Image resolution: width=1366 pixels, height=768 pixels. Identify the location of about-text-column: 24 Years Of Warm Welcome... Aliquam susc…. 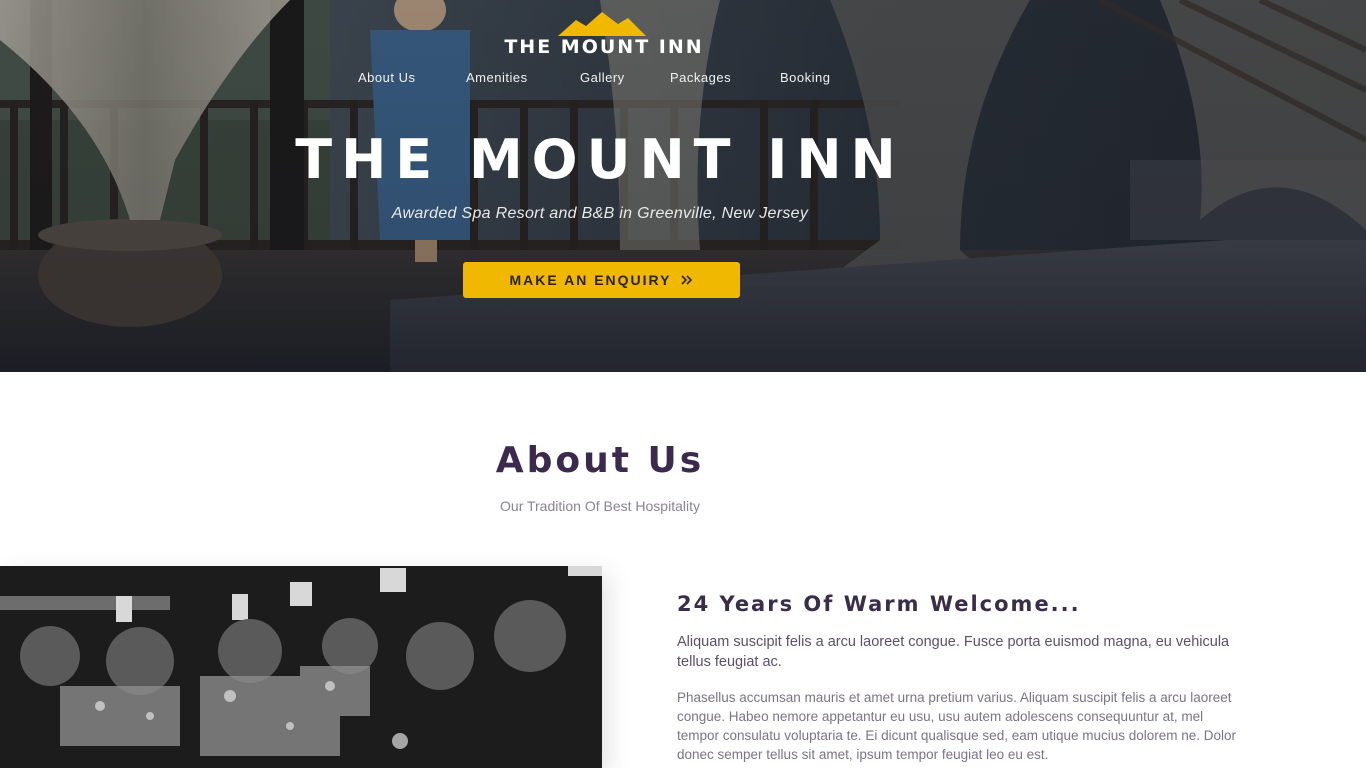
(962, 678).